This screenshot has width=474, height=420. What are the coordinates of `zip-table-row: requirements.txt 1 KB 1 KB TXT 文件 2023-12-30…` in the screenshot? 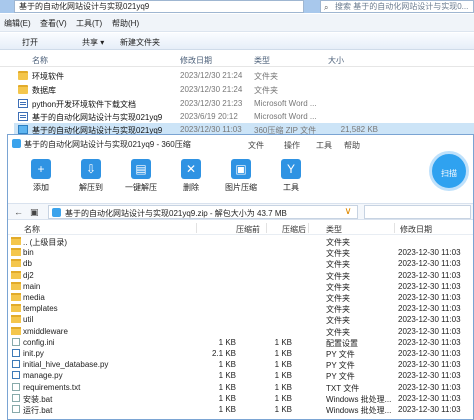 It's located at (240, 387).